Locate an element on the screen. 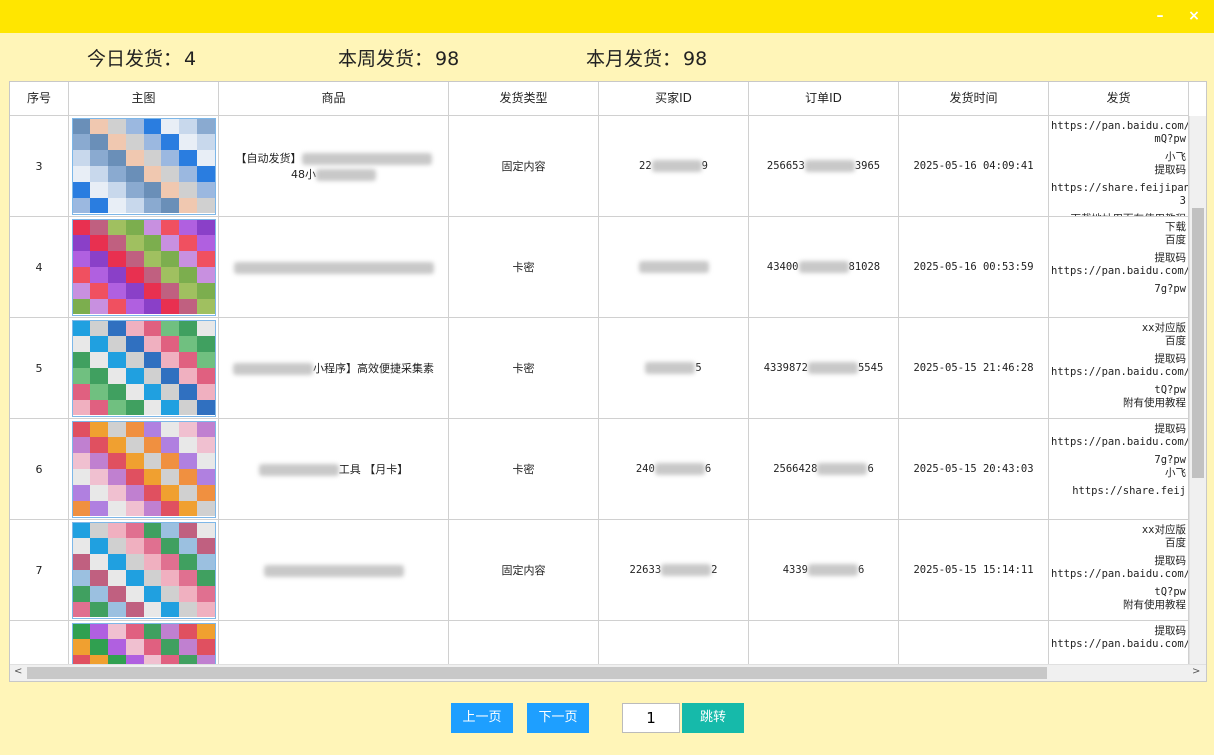 The width and height of the screenshot is (1214, 755). column-header: 订单ID is located at coordinates (824, 99).